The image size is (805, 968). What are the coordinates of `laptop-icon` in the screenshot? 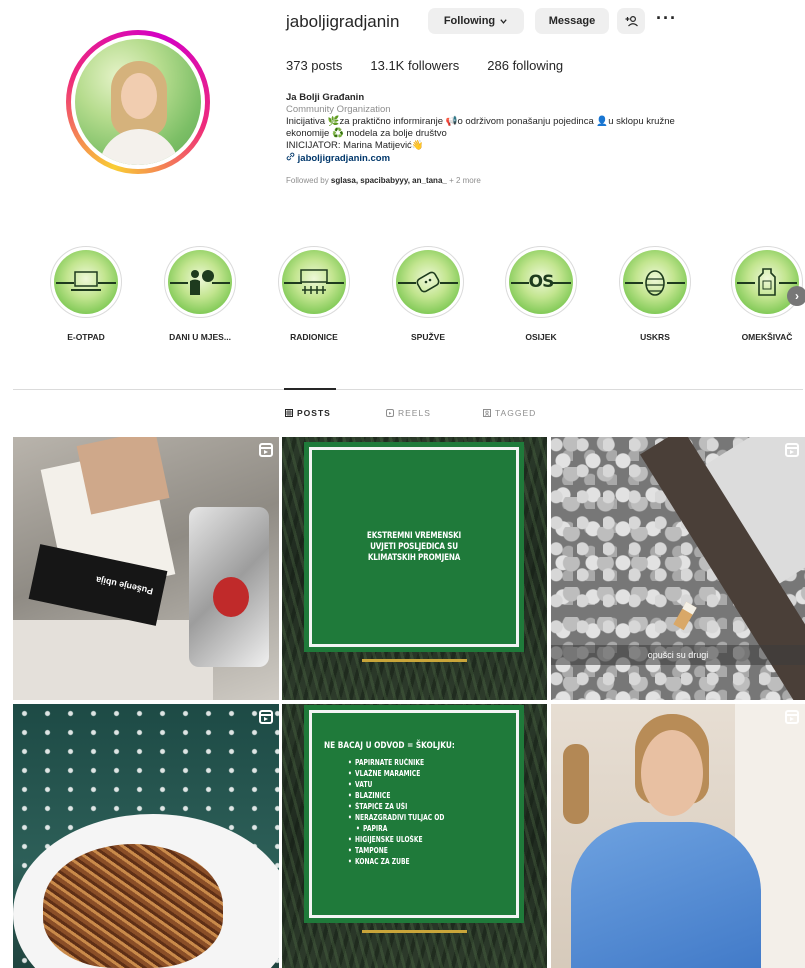 It's located at (86, 281).